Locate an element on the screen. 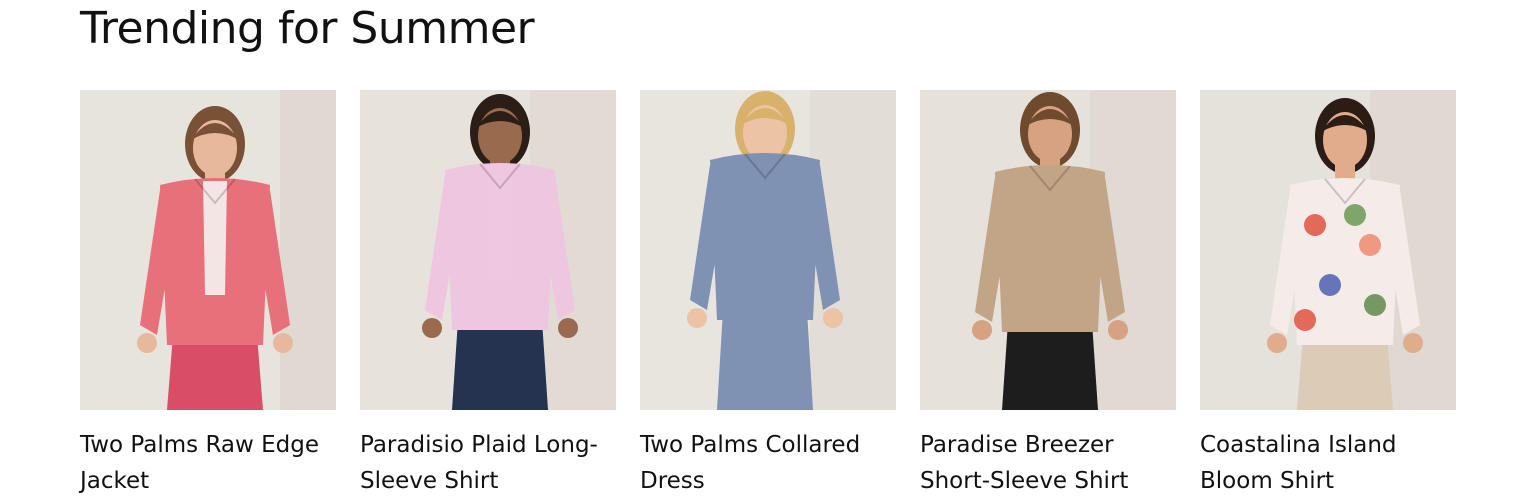  product-card: Coastalina Island Bloom Shirt is located at coordinates (1328, 294).